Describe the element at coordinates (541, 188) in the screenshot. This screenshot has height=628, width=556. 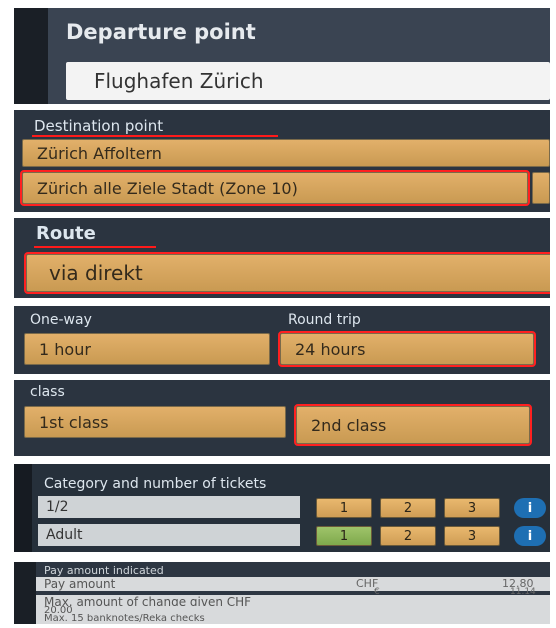
I see `destination-option-edge` at that location.